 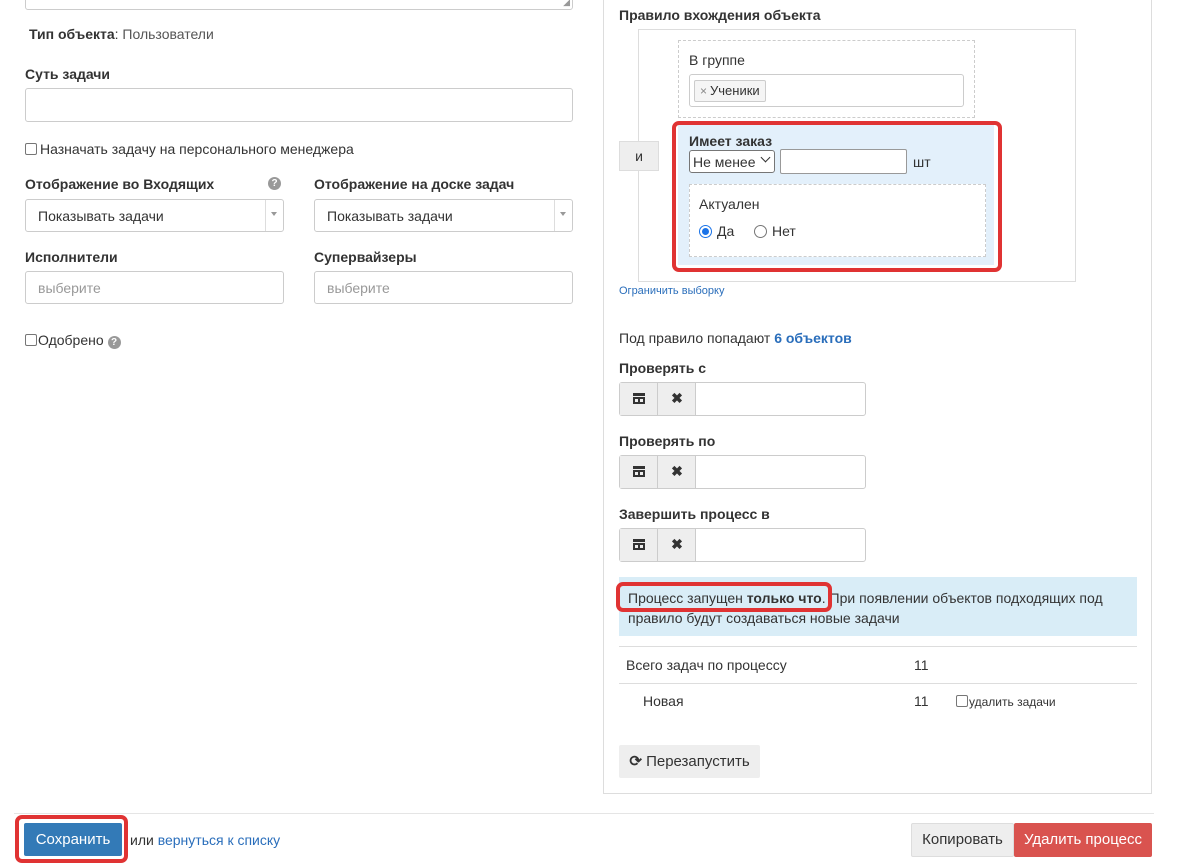 I want to click on check-to-picker: ✖, so click(x=742, y=472).